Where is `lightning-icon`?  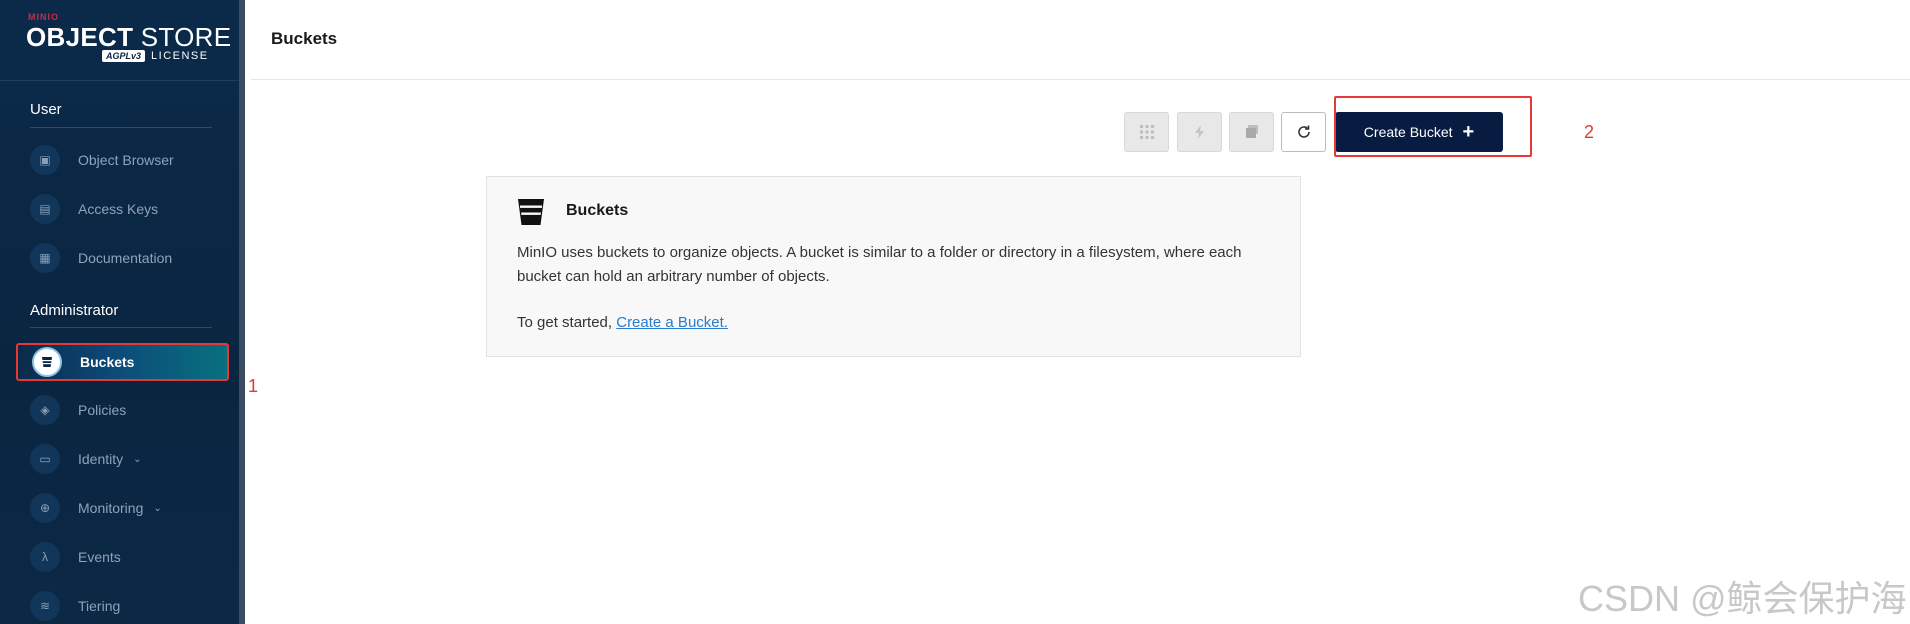 lightning-icon is located at coordinates (1199, 132).